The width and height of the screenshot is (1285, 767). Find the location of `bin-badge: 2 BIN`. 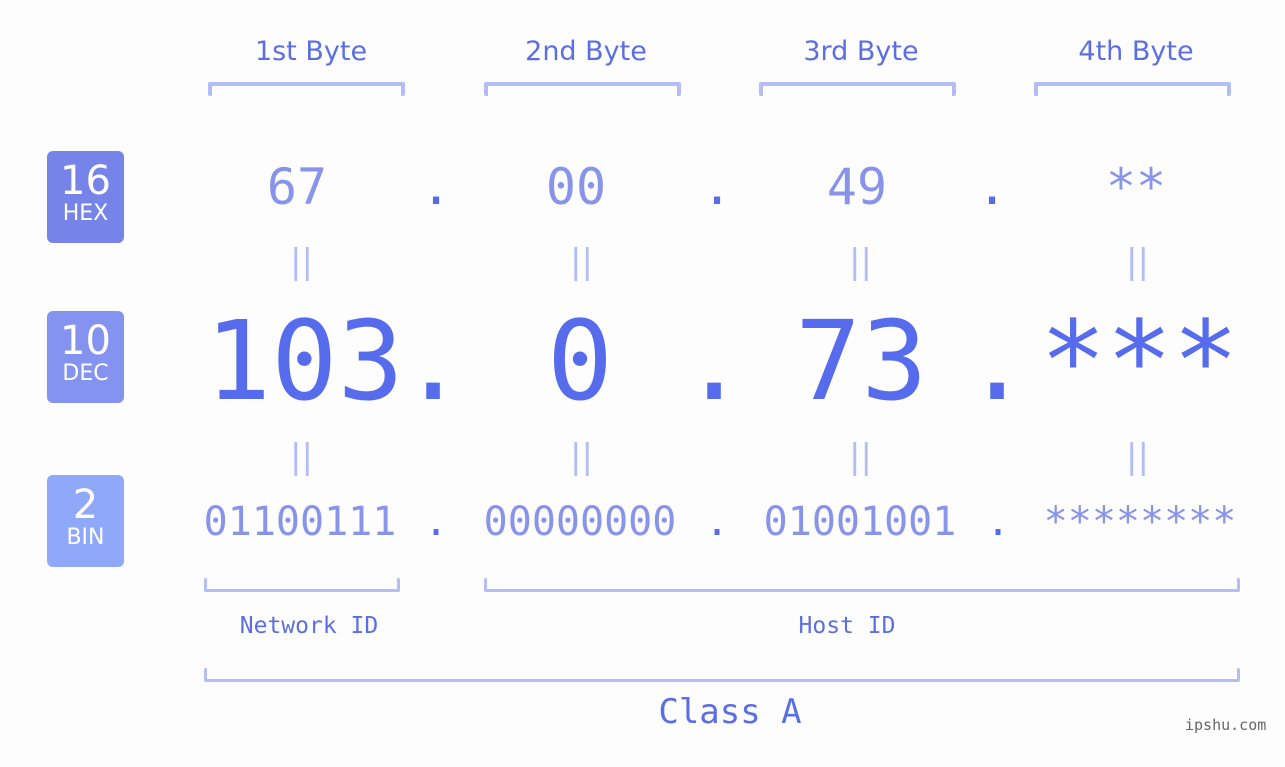

bin-badge: 2 BIN is located at coordinates (85, 521).